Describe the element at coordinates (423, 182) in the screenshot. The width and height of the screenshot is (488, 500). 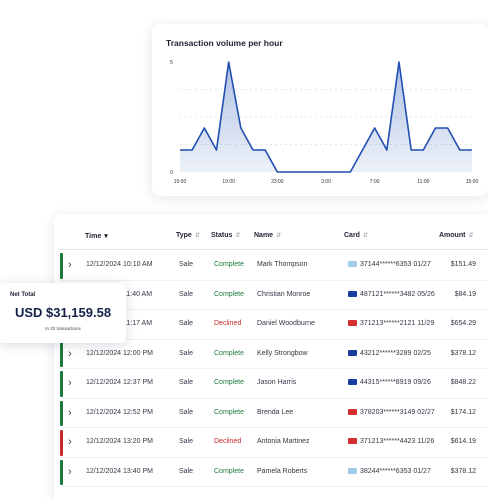
I see `x-tick-label: 11:00` at that location.